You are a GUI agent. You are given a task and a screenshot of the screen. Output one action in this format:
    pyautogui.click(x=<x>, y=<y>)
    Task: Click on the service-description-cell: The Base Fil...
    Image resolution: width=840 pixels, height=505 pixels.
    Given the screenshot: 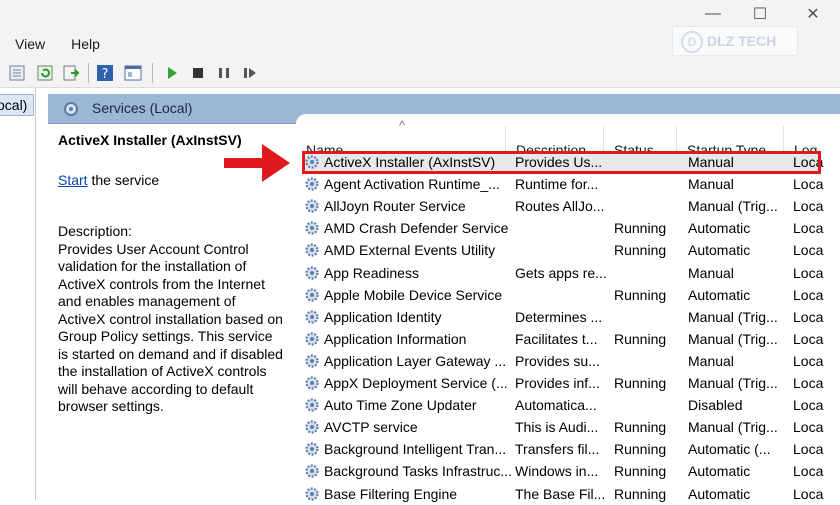 What is the action you would take?
    pyautogui.click(x=560, y=493)
    